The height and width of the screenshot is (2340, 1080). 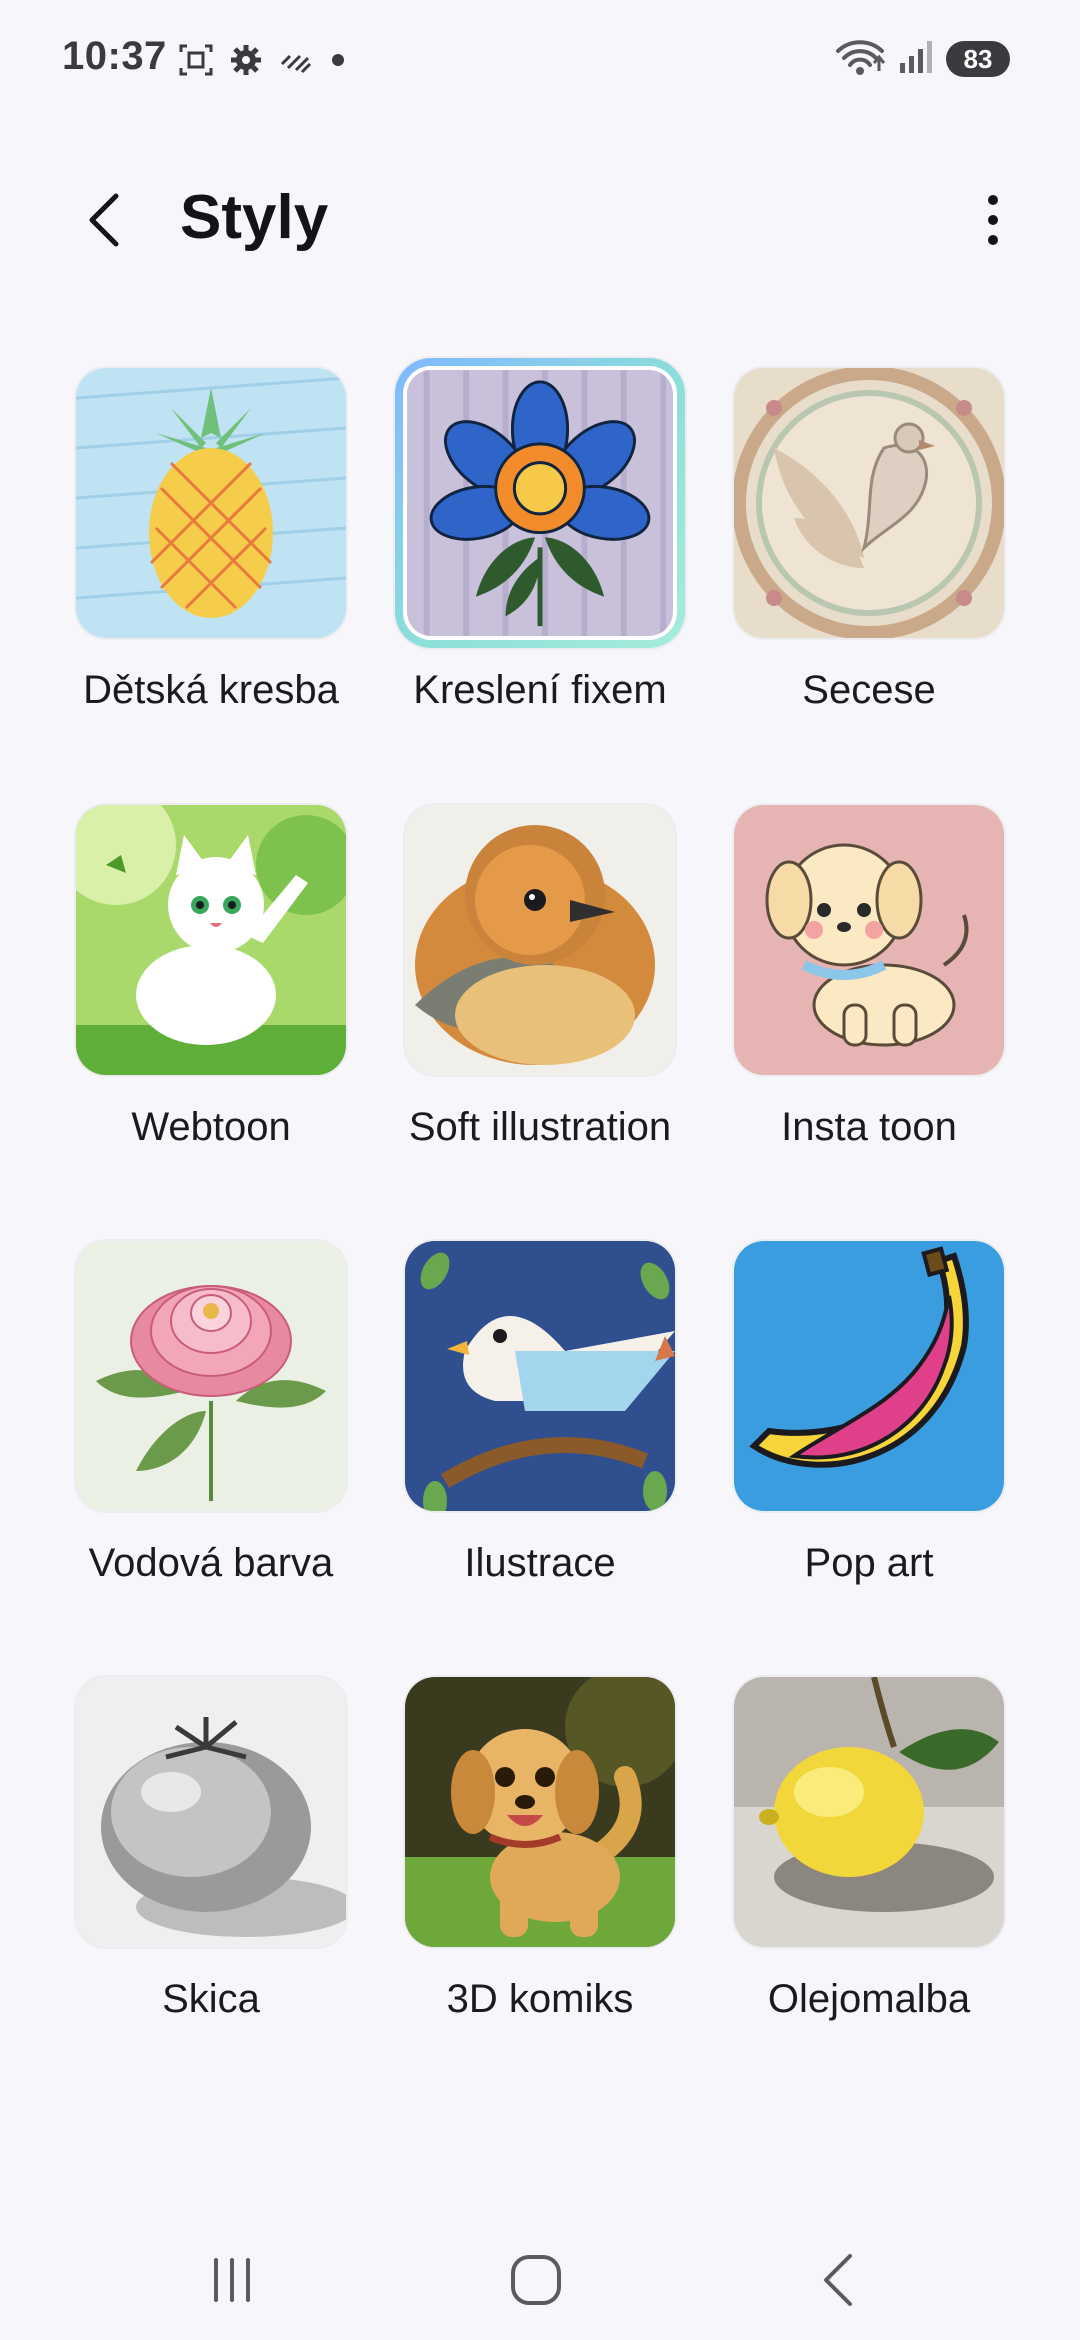 I want to click on oil-lemon-painting-image, so click(x=869, y=1812).